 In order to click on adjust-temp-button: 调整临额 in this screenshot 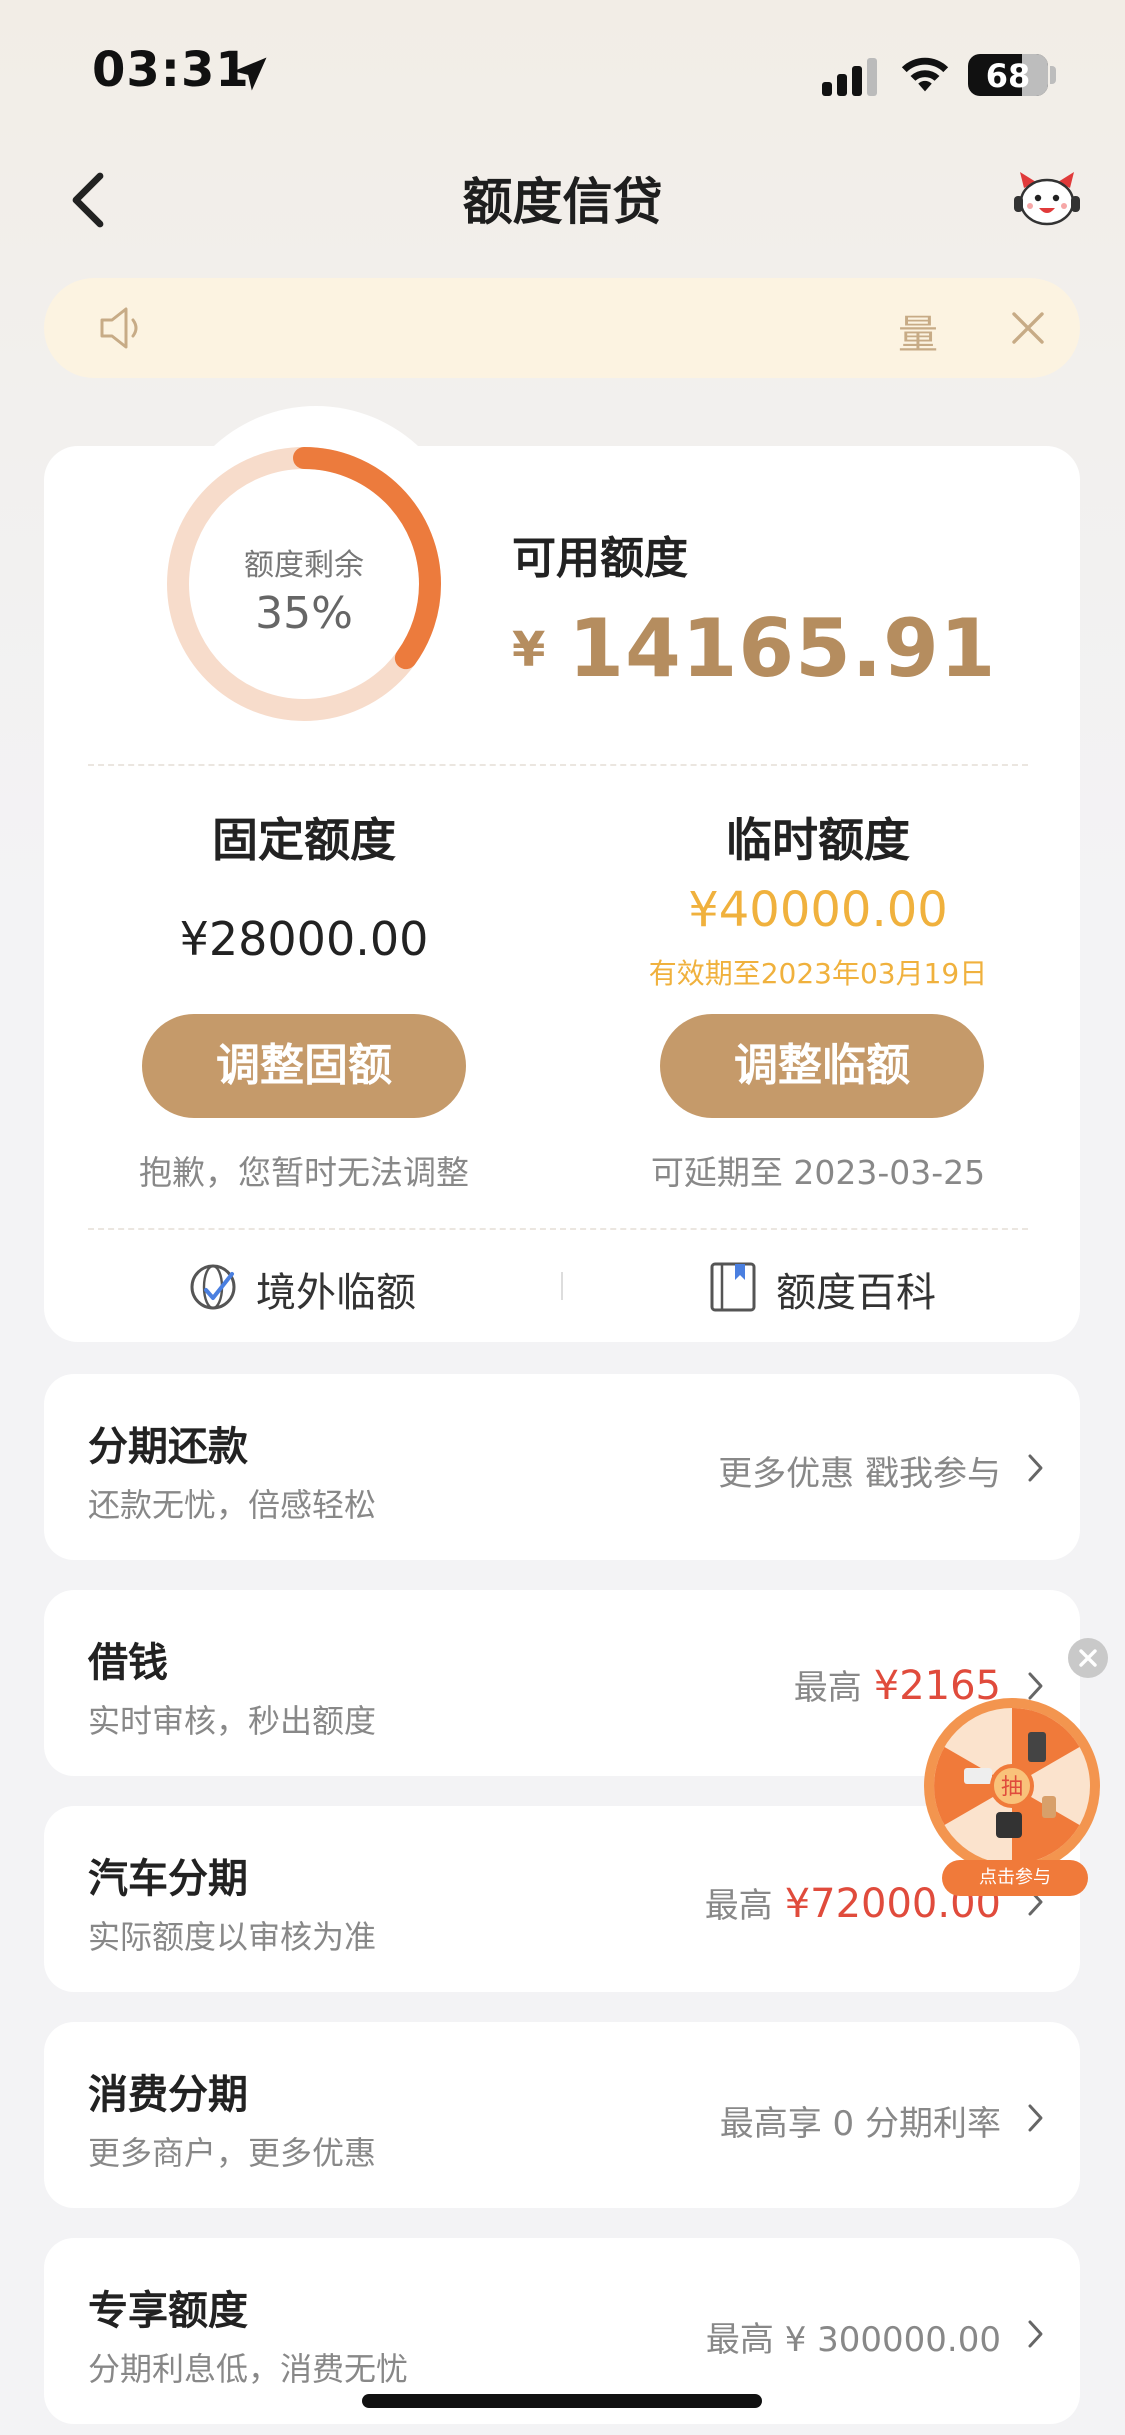, I will do `click(822, 1066)`.